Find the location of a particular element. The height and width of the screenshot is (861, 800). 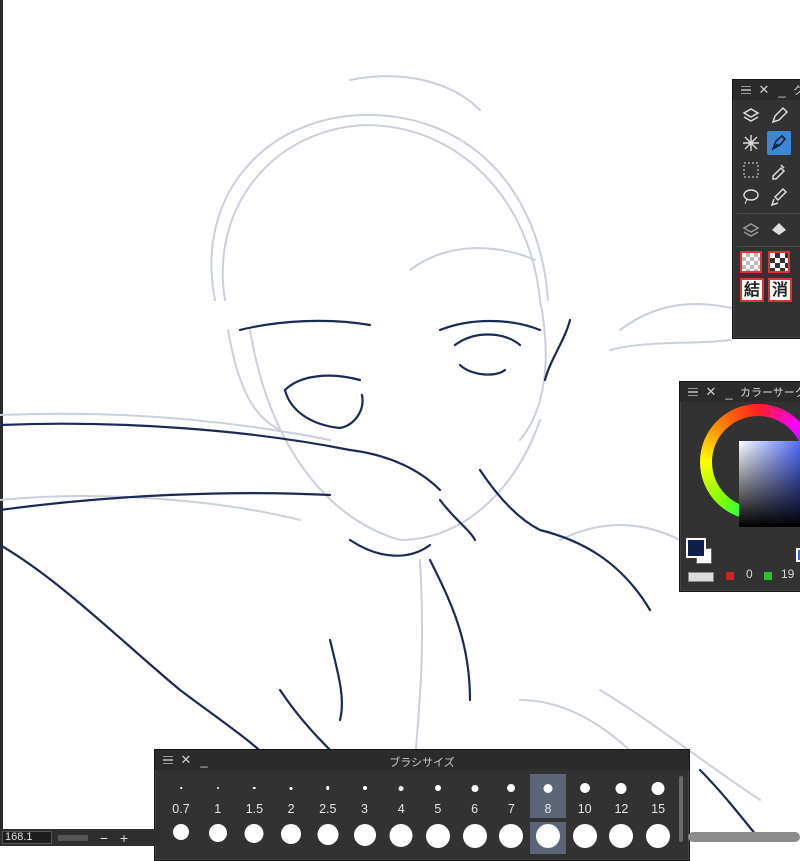

brush-size-panel: ✕ _ ブラシサイズ 0.7 1 1.5 2 2.5 3 4 5 6 7 8 10 12 15 is located at coordinates (422, 805).